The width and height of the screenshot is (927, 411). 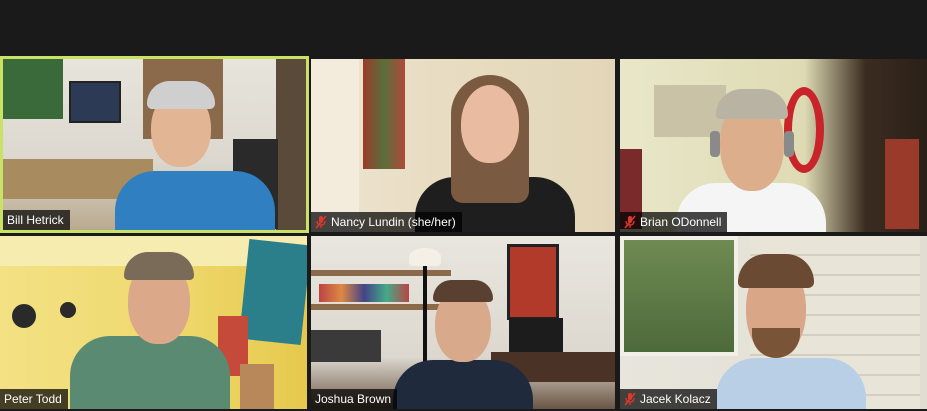 I want to click on participant-name: Bill Hetrick, so click(x=35, y=220).